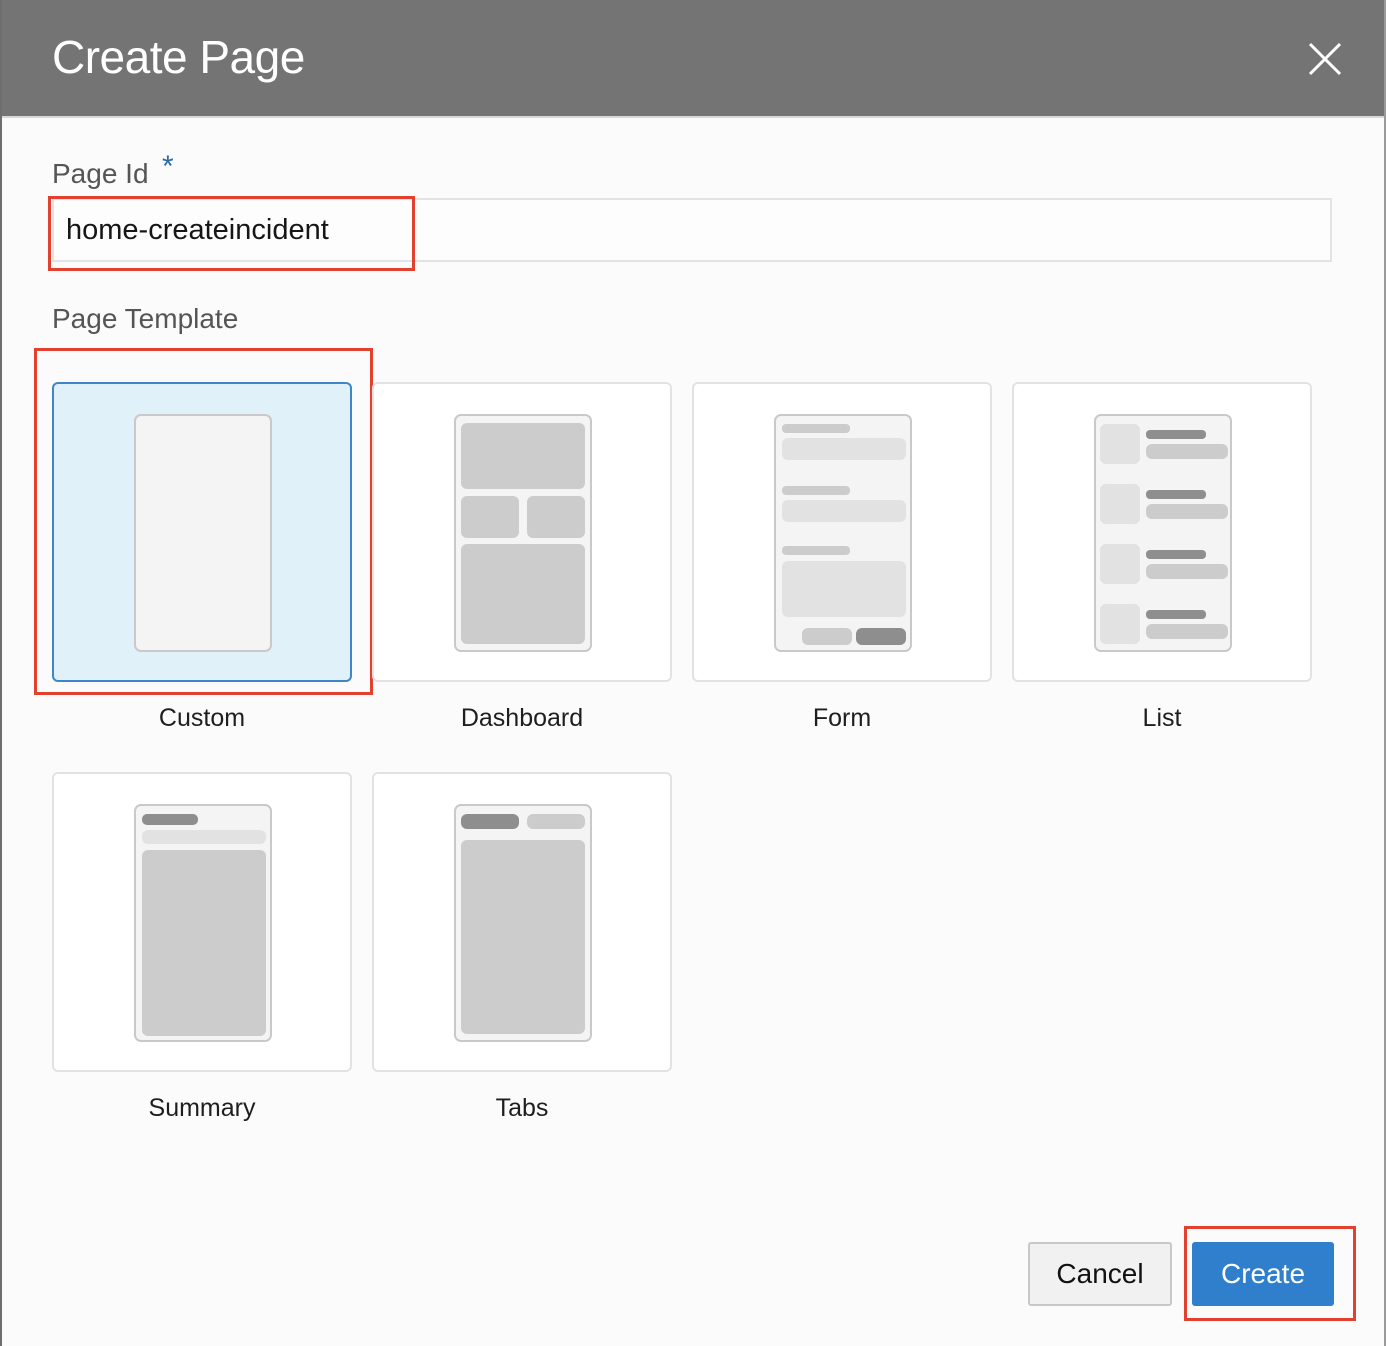 The width and height of the screenshot is (1386, 1346). I want to click on template-label-form: Form, so click(842, 718).